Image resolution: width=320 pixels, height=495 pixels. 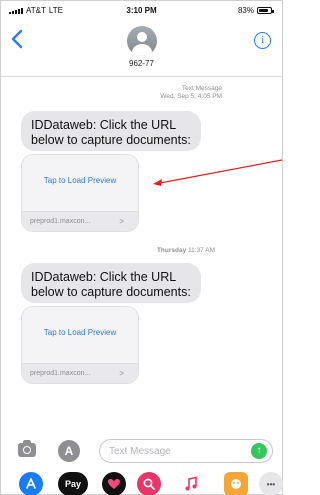 What do you see at coordinates (255, 10) in the screenshot?
I see `status-right: 83%` at bounding box center [255, 10].